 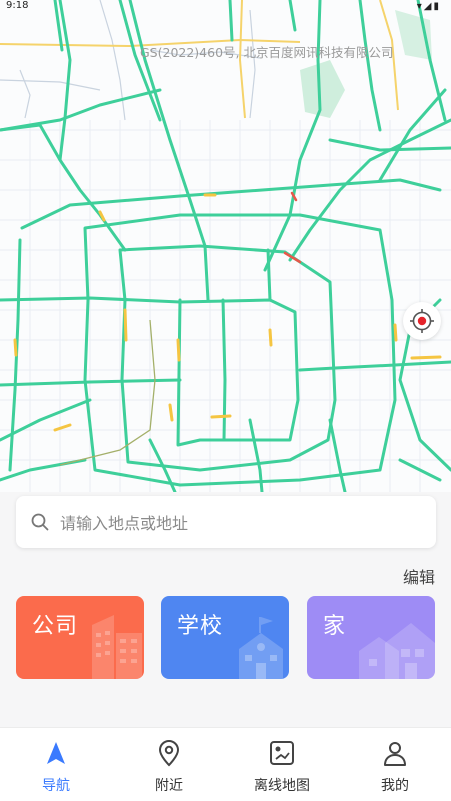 I want to click on nav-tab-nearby: 附近, so click(x=169, y=764).